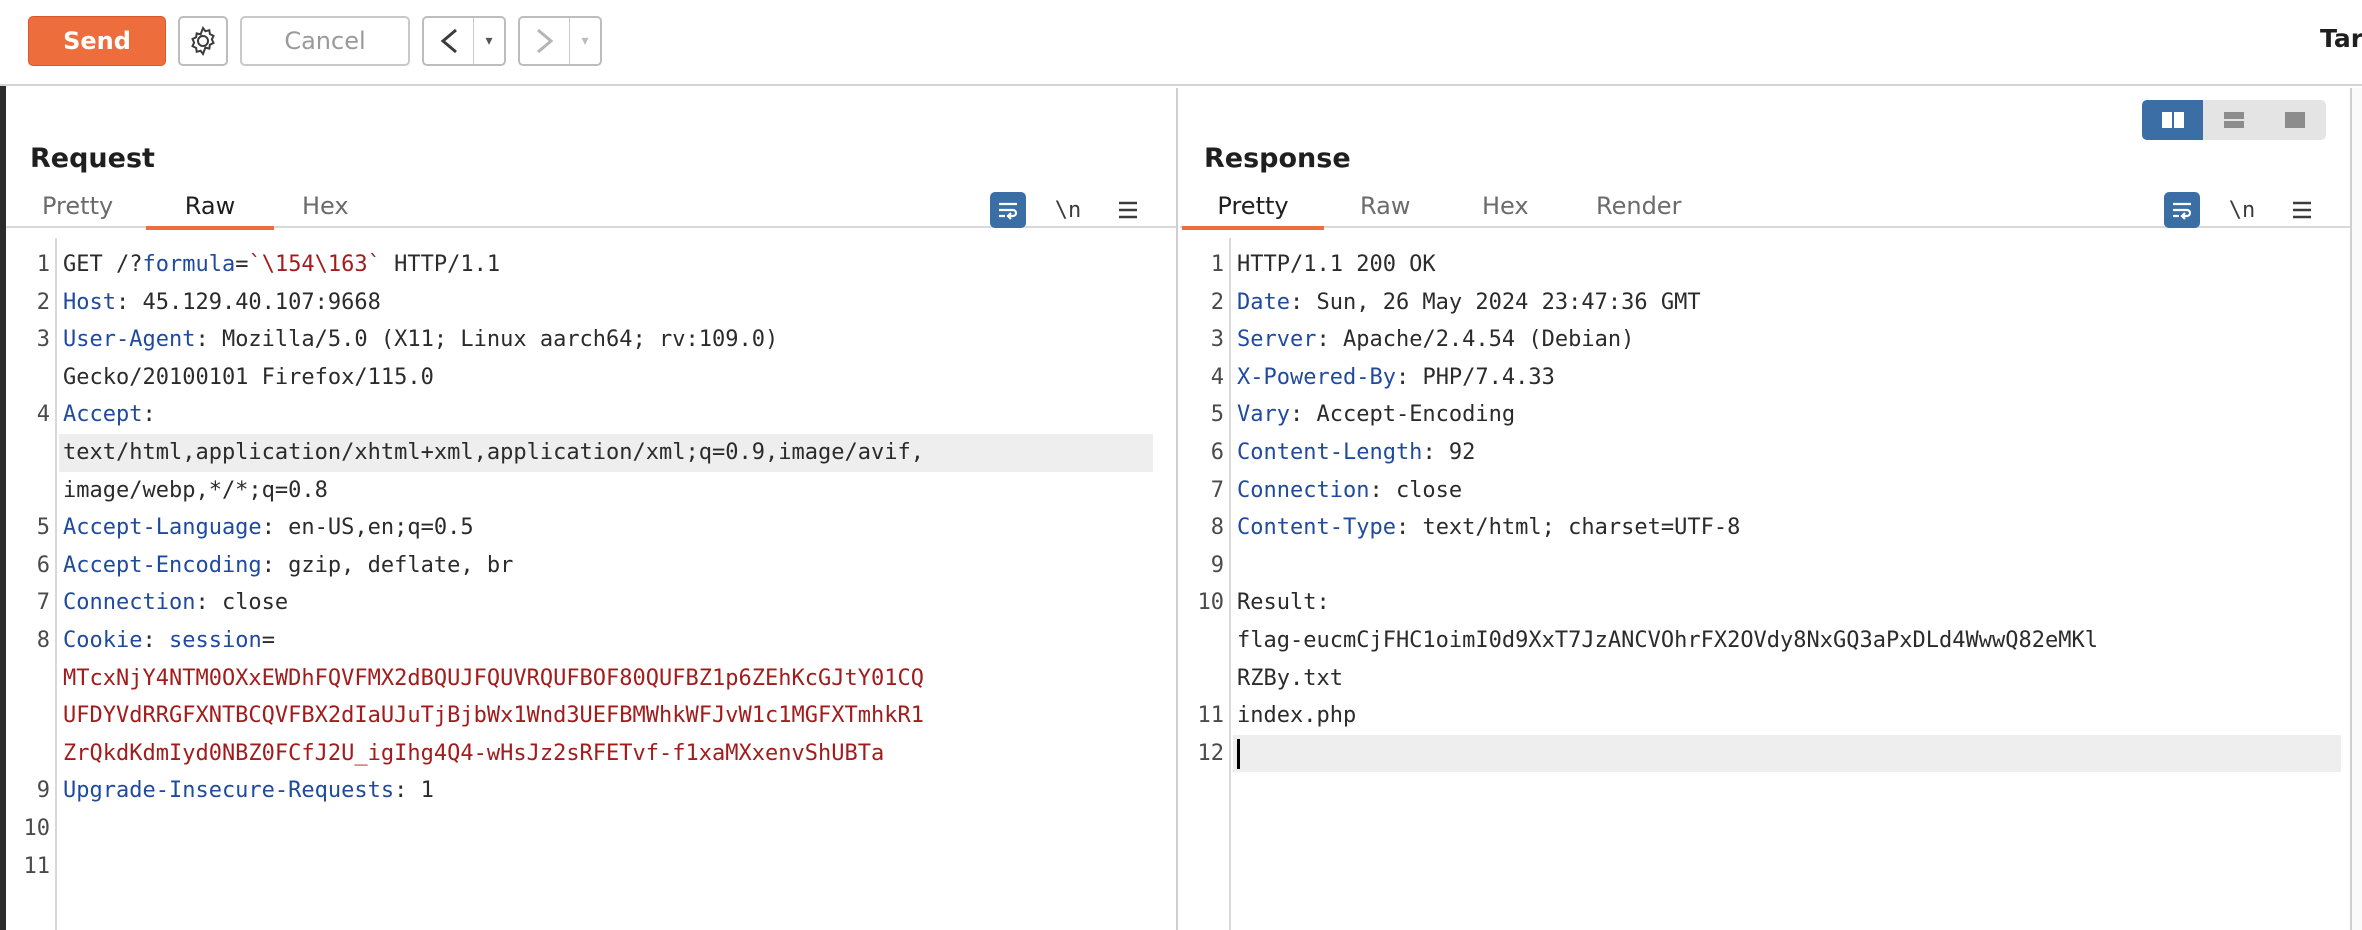  Describe the element at coordinates (1297, 716) in the screenshot. I see `plain-text: index.php` at that location.